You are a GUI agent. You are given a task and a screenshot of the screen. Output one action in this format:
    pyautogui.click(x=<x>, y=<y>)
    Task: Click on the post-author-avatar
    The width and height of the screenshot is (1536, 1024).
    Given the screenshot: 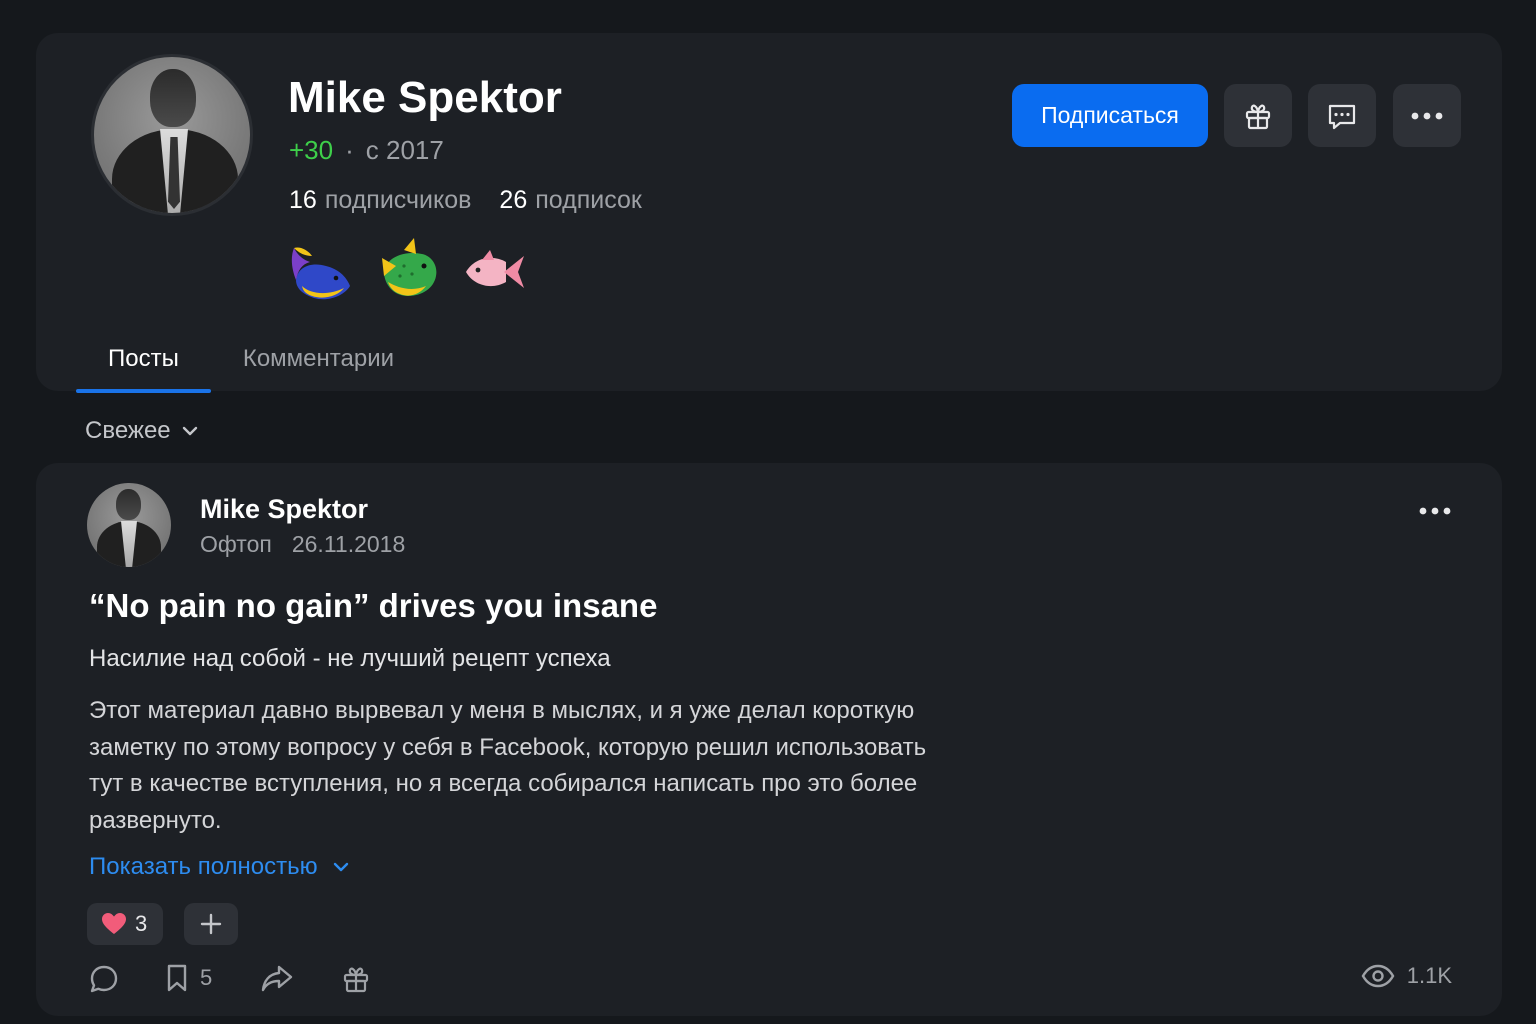 What is the action you would take?
    pyautogui.click(x=129, y=525)
    